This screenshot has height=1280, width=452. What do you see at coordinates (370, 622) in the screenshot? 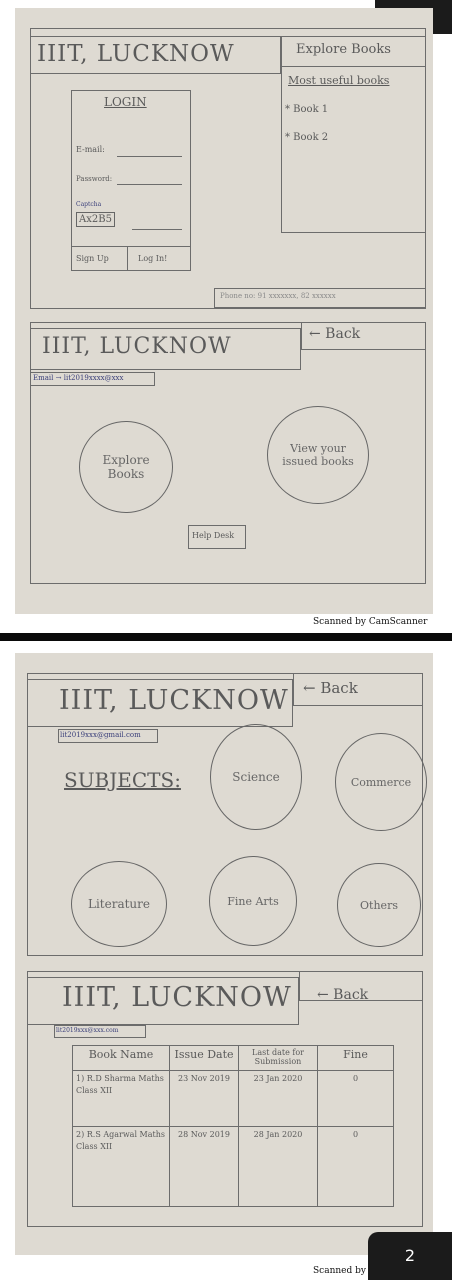
I see `scanner-watermark: Scanned by CamScanner` at bounding box center [370, 622].